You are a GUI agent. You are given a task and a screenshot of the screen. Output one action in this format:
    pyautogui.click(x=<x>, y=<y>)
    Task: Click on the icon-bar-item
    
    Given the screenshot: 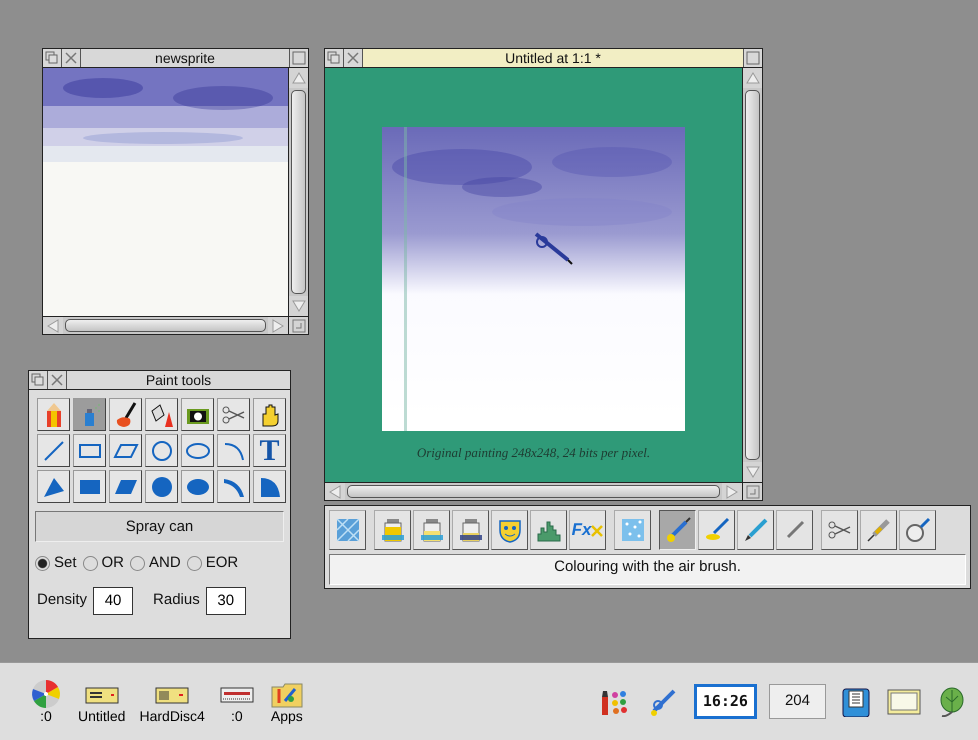 What is the action you would take?
    pyautogui.click(x=904, y=701)
    